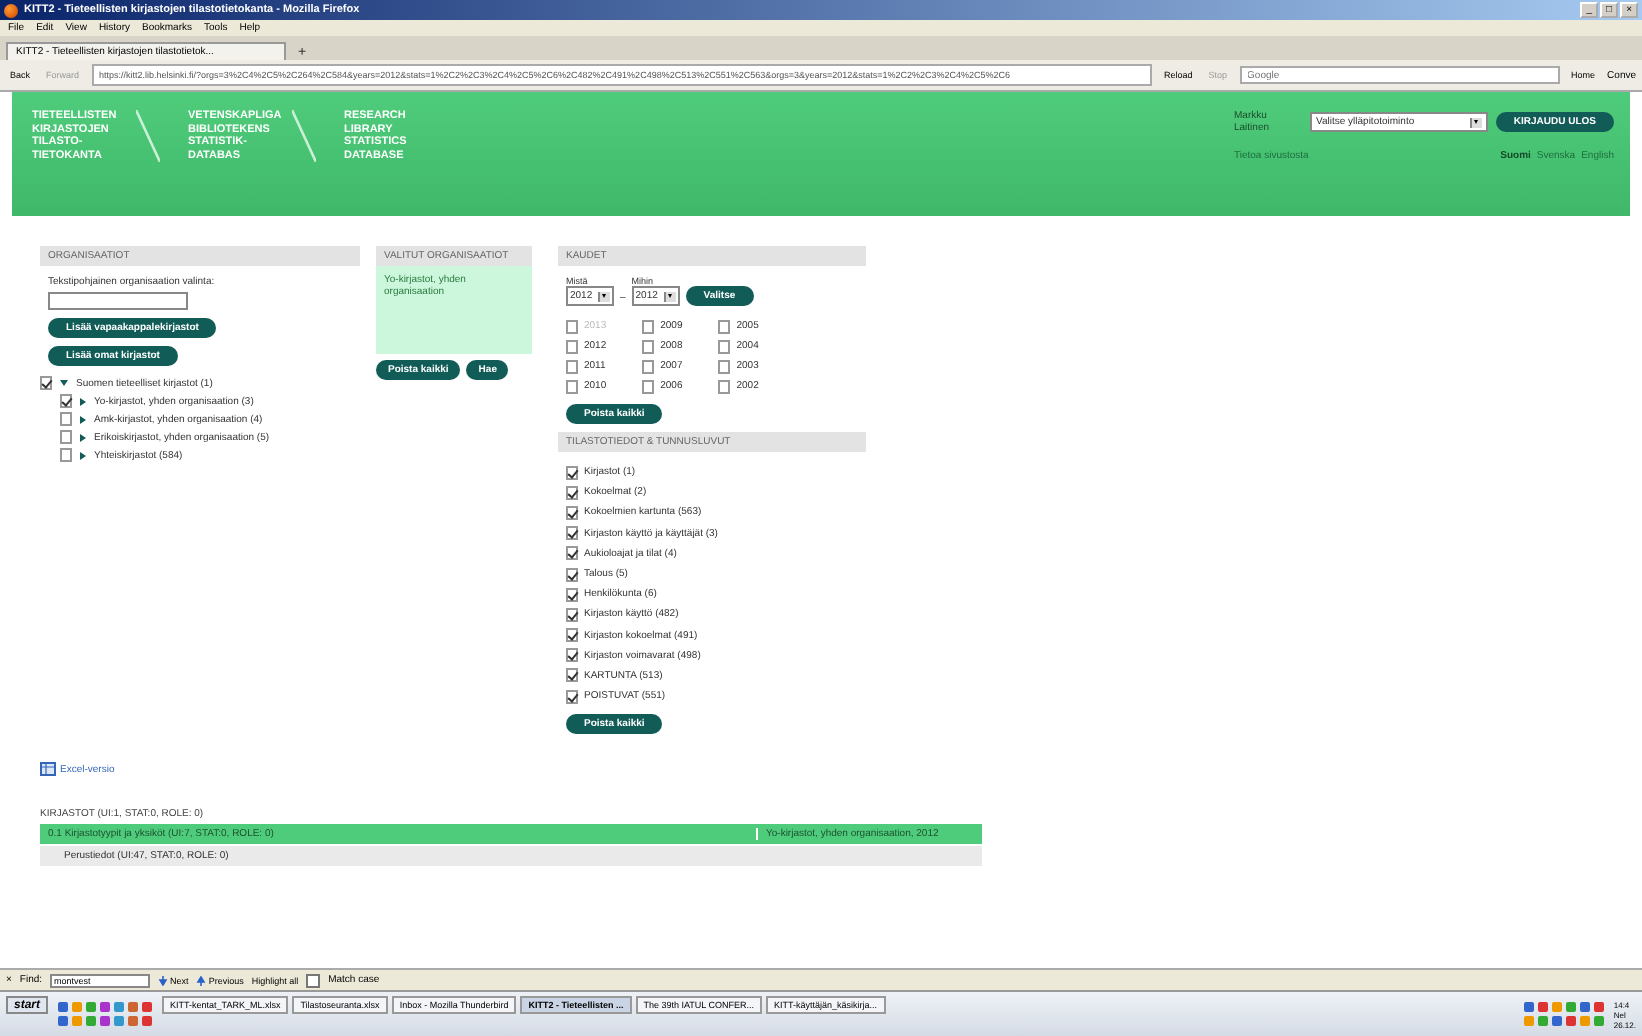 The image size is (1642, 1036). I want to click on down-arrow-icon, so click(163, 980).